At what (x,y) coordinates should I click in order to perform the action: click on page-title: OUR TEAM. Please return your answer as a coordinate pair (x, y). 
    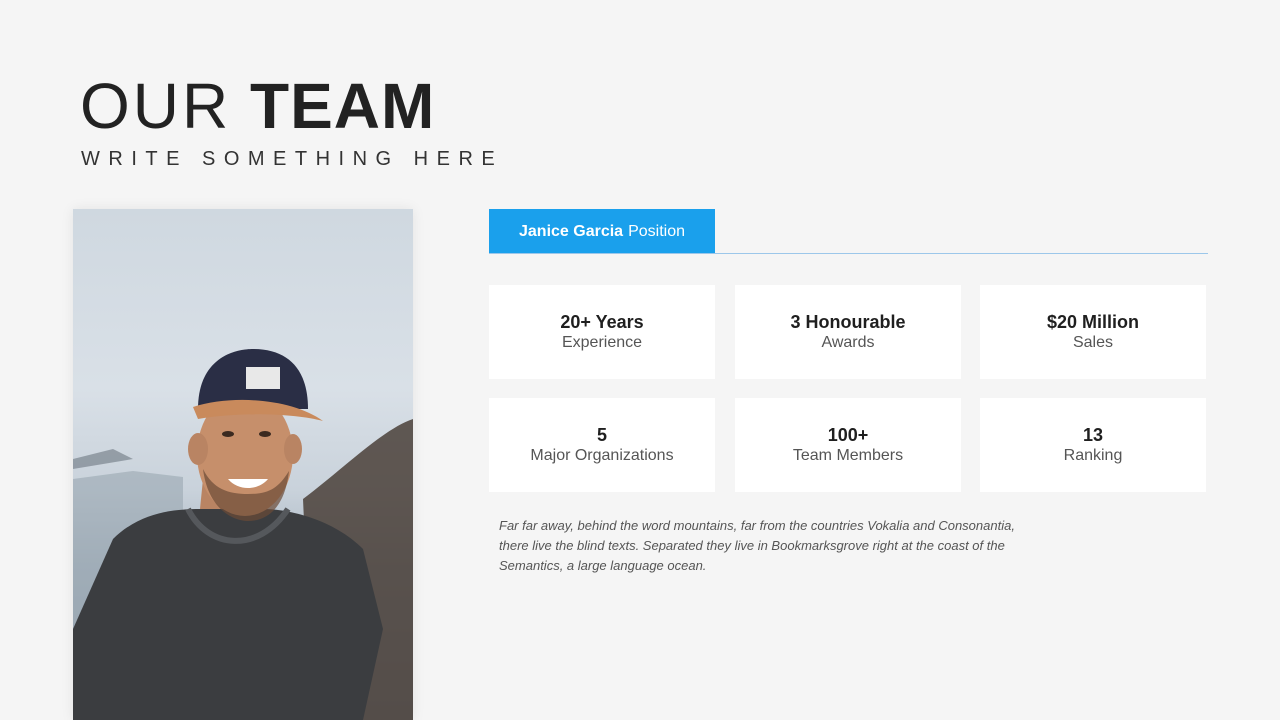
    Looking at the image, I should click on (257, 106).